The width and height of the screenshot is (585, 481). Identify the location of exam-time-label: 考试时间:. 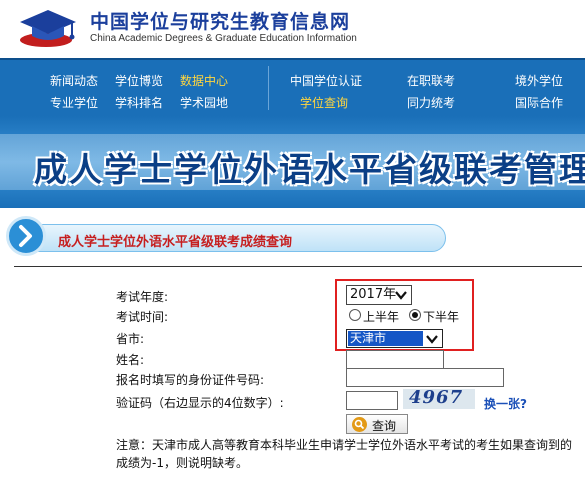
(142, 317).